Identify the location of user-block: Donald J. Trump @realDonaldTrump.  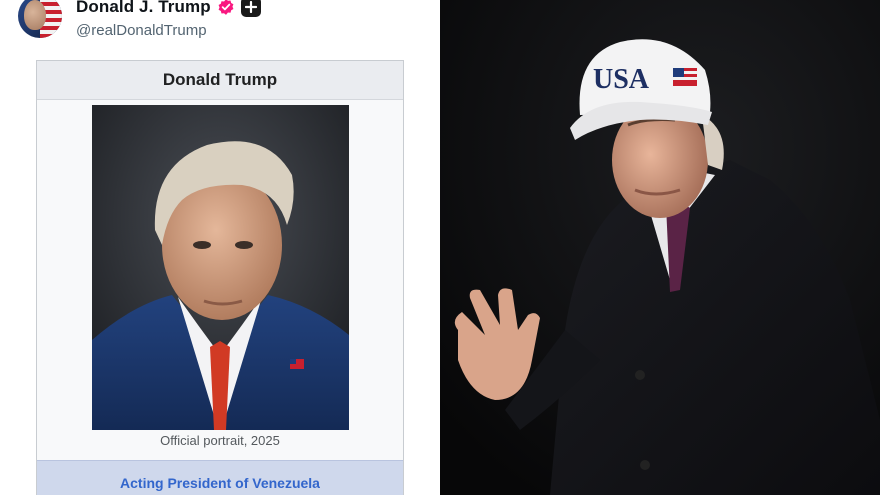
(168, 19).